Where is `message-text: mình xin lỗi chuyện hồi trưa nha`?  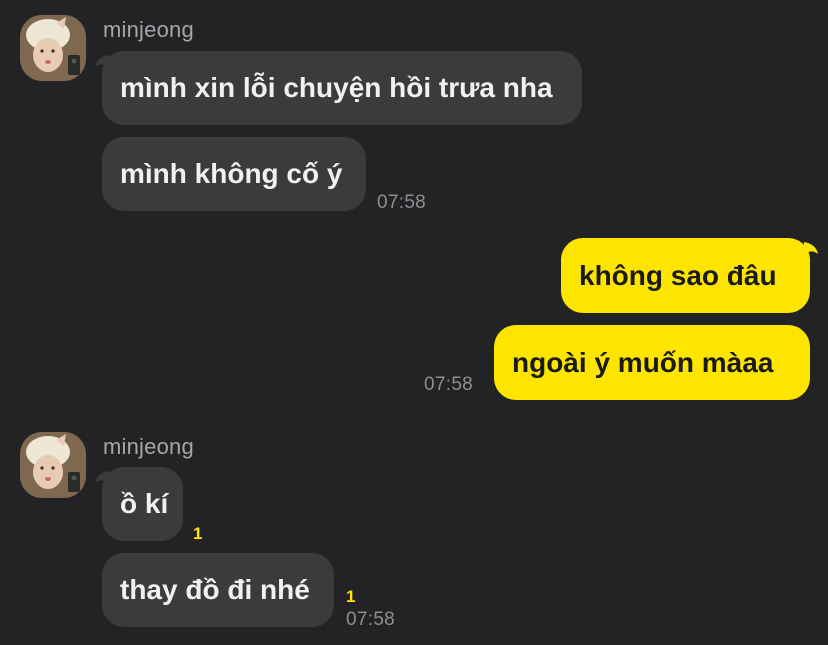
message-text: mình xin lỗi chuyện hồi trưa nha is located at coordinates (336, 87).